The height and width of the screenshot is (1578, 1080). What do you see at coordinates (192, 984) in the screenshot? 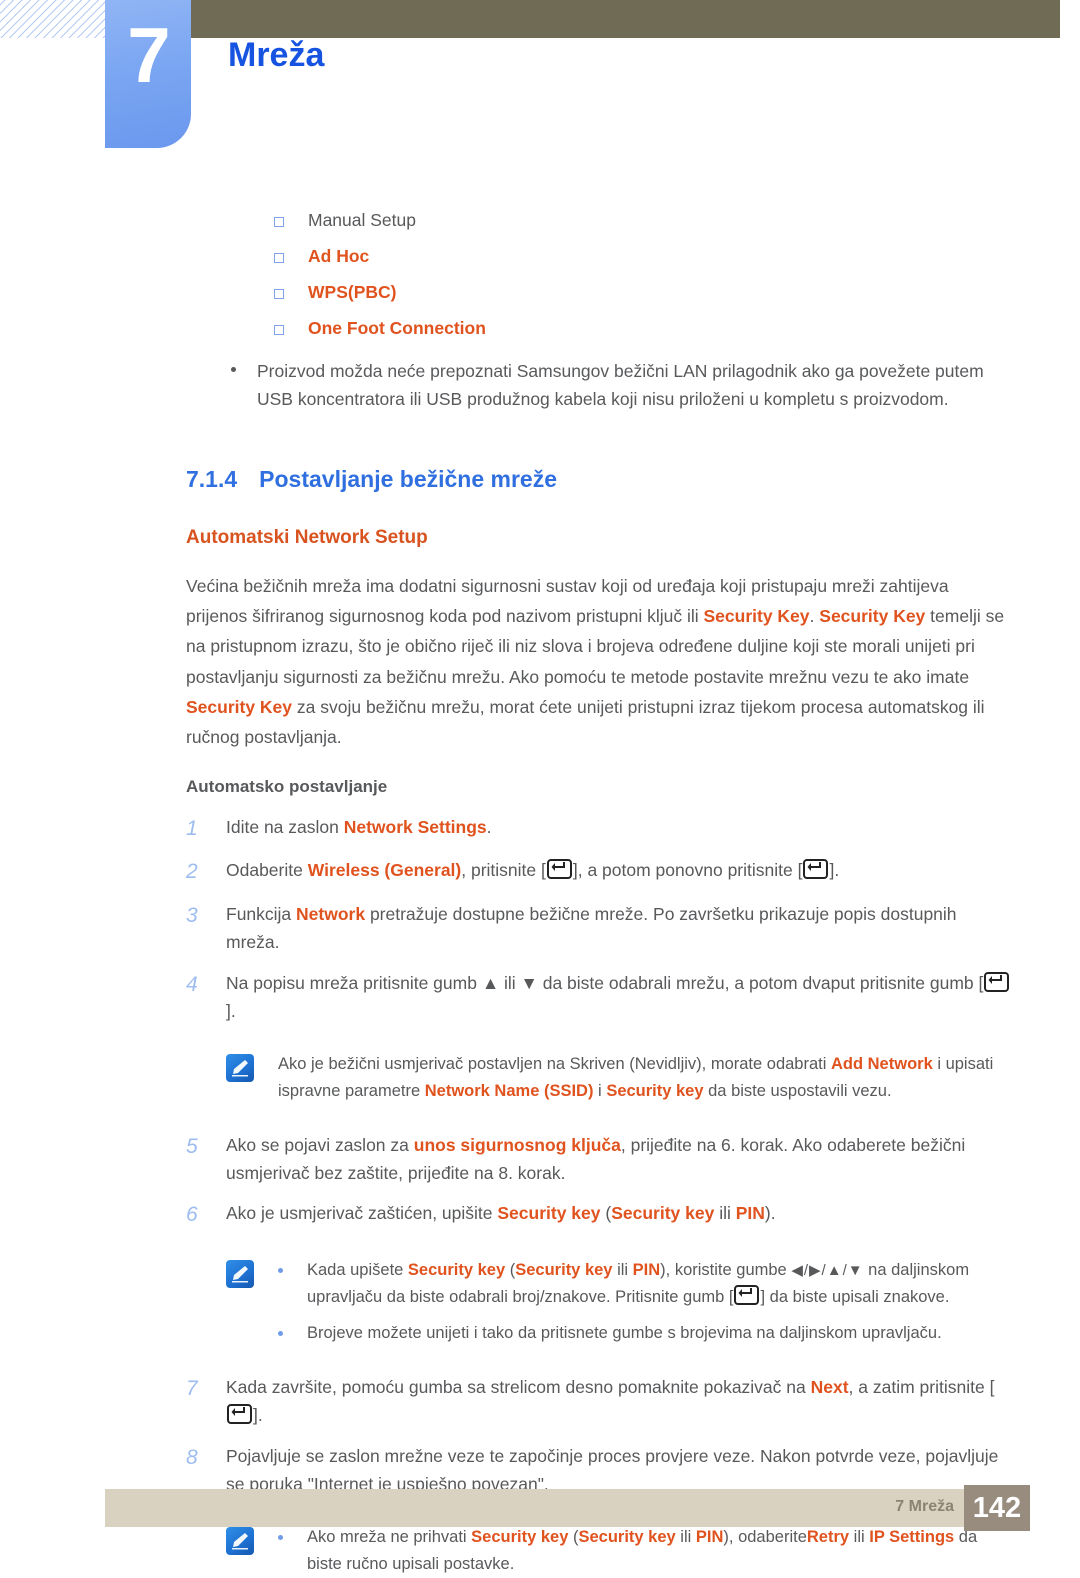
I see `step-number: 4` at bounding box center [192, 984].